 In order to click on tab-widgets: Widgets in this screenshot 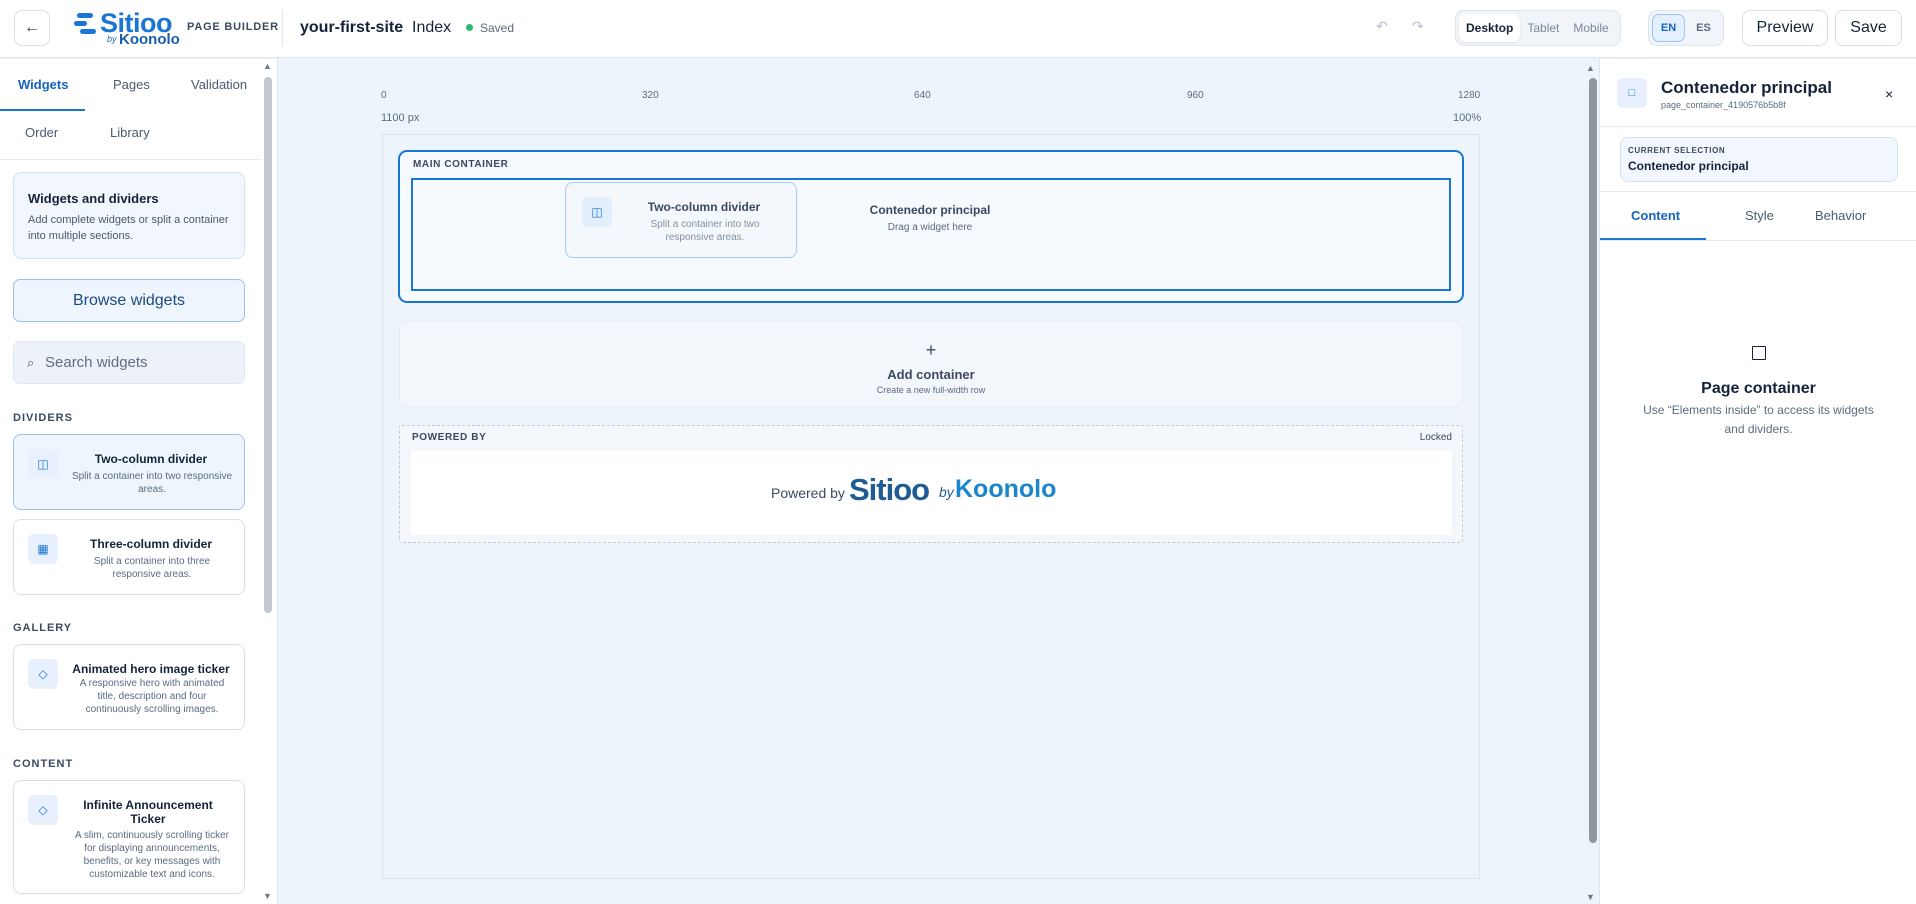, I will do `click(43, 84)`.